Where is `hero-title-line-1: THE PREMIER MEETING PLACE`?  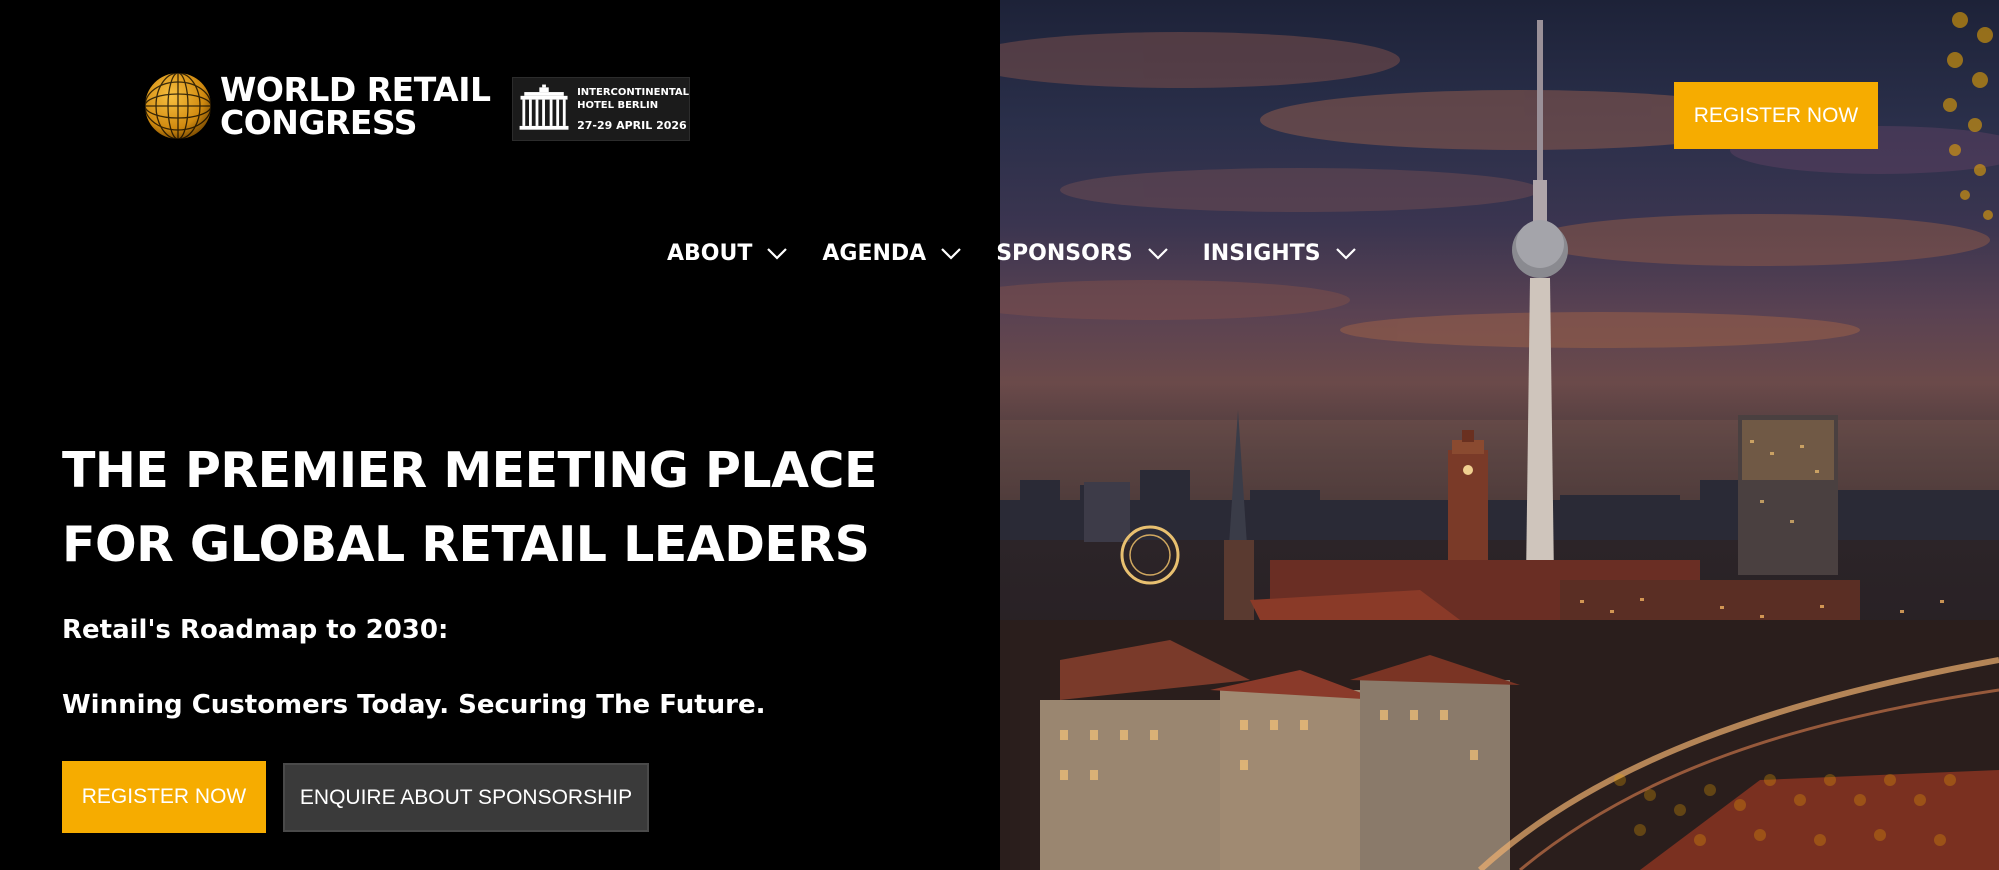 hero-title-line-1: THE PREMIER MEETING PLACE is located at coordinates (469, 470).